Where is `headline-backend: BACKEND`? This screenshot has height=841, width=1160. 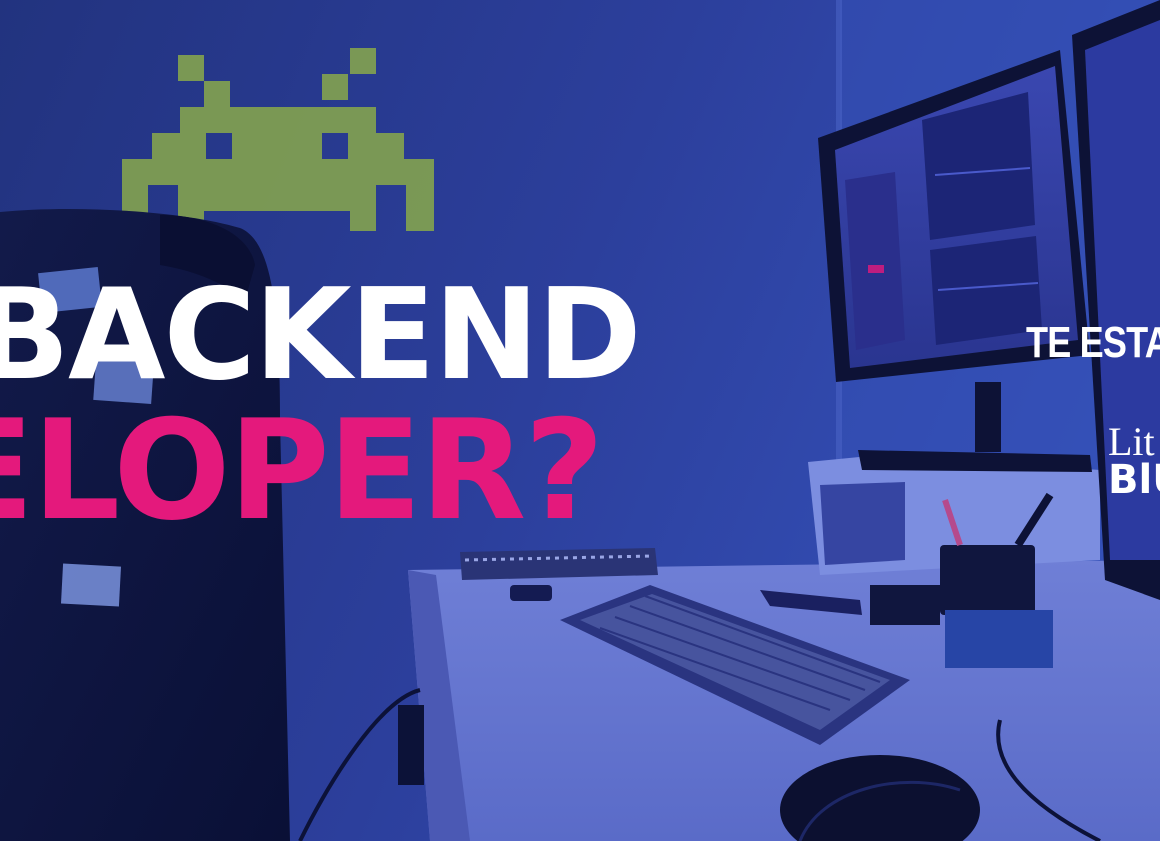 headline-backend: BACKEND is located at coordinates (321, 334).